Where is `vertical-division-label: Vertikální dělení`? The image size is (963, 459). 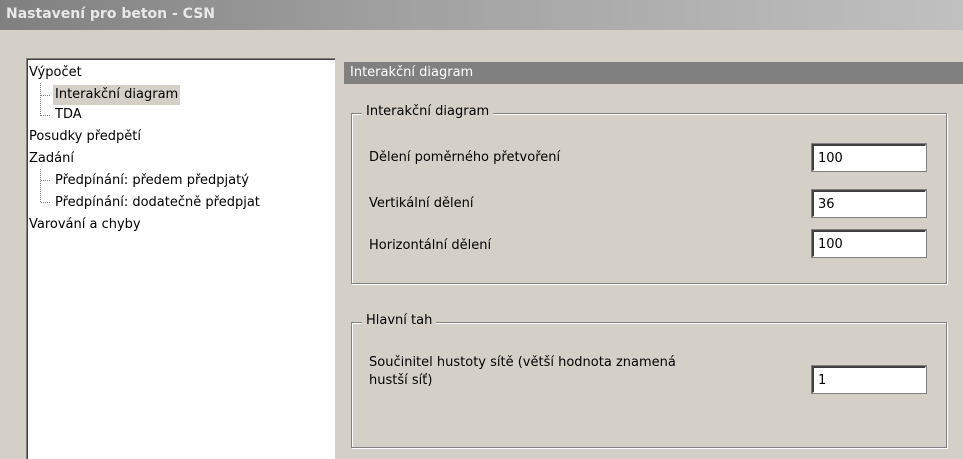 vertical-division-label: Vertikální dělení is located at coordinates (421, 203).